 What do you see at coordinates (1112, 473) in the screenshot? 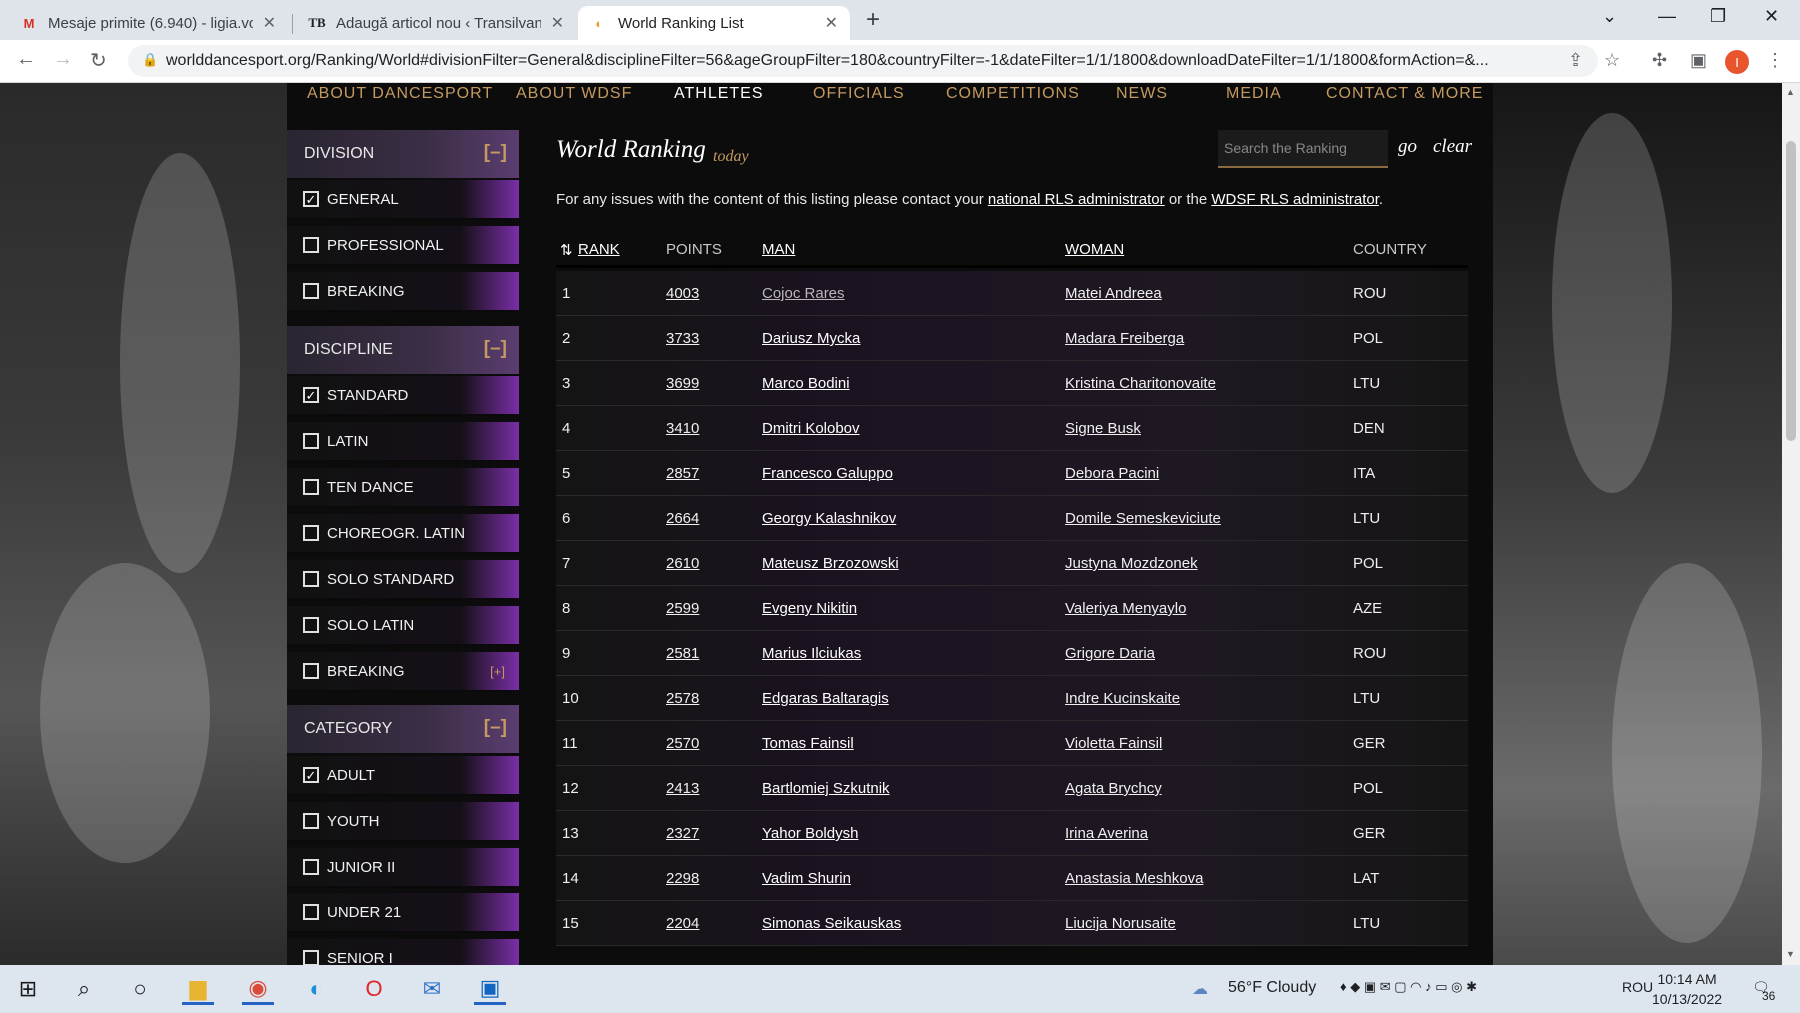
I see `cell-woman: Debora Pacini` at bounding box center [1112, 473].